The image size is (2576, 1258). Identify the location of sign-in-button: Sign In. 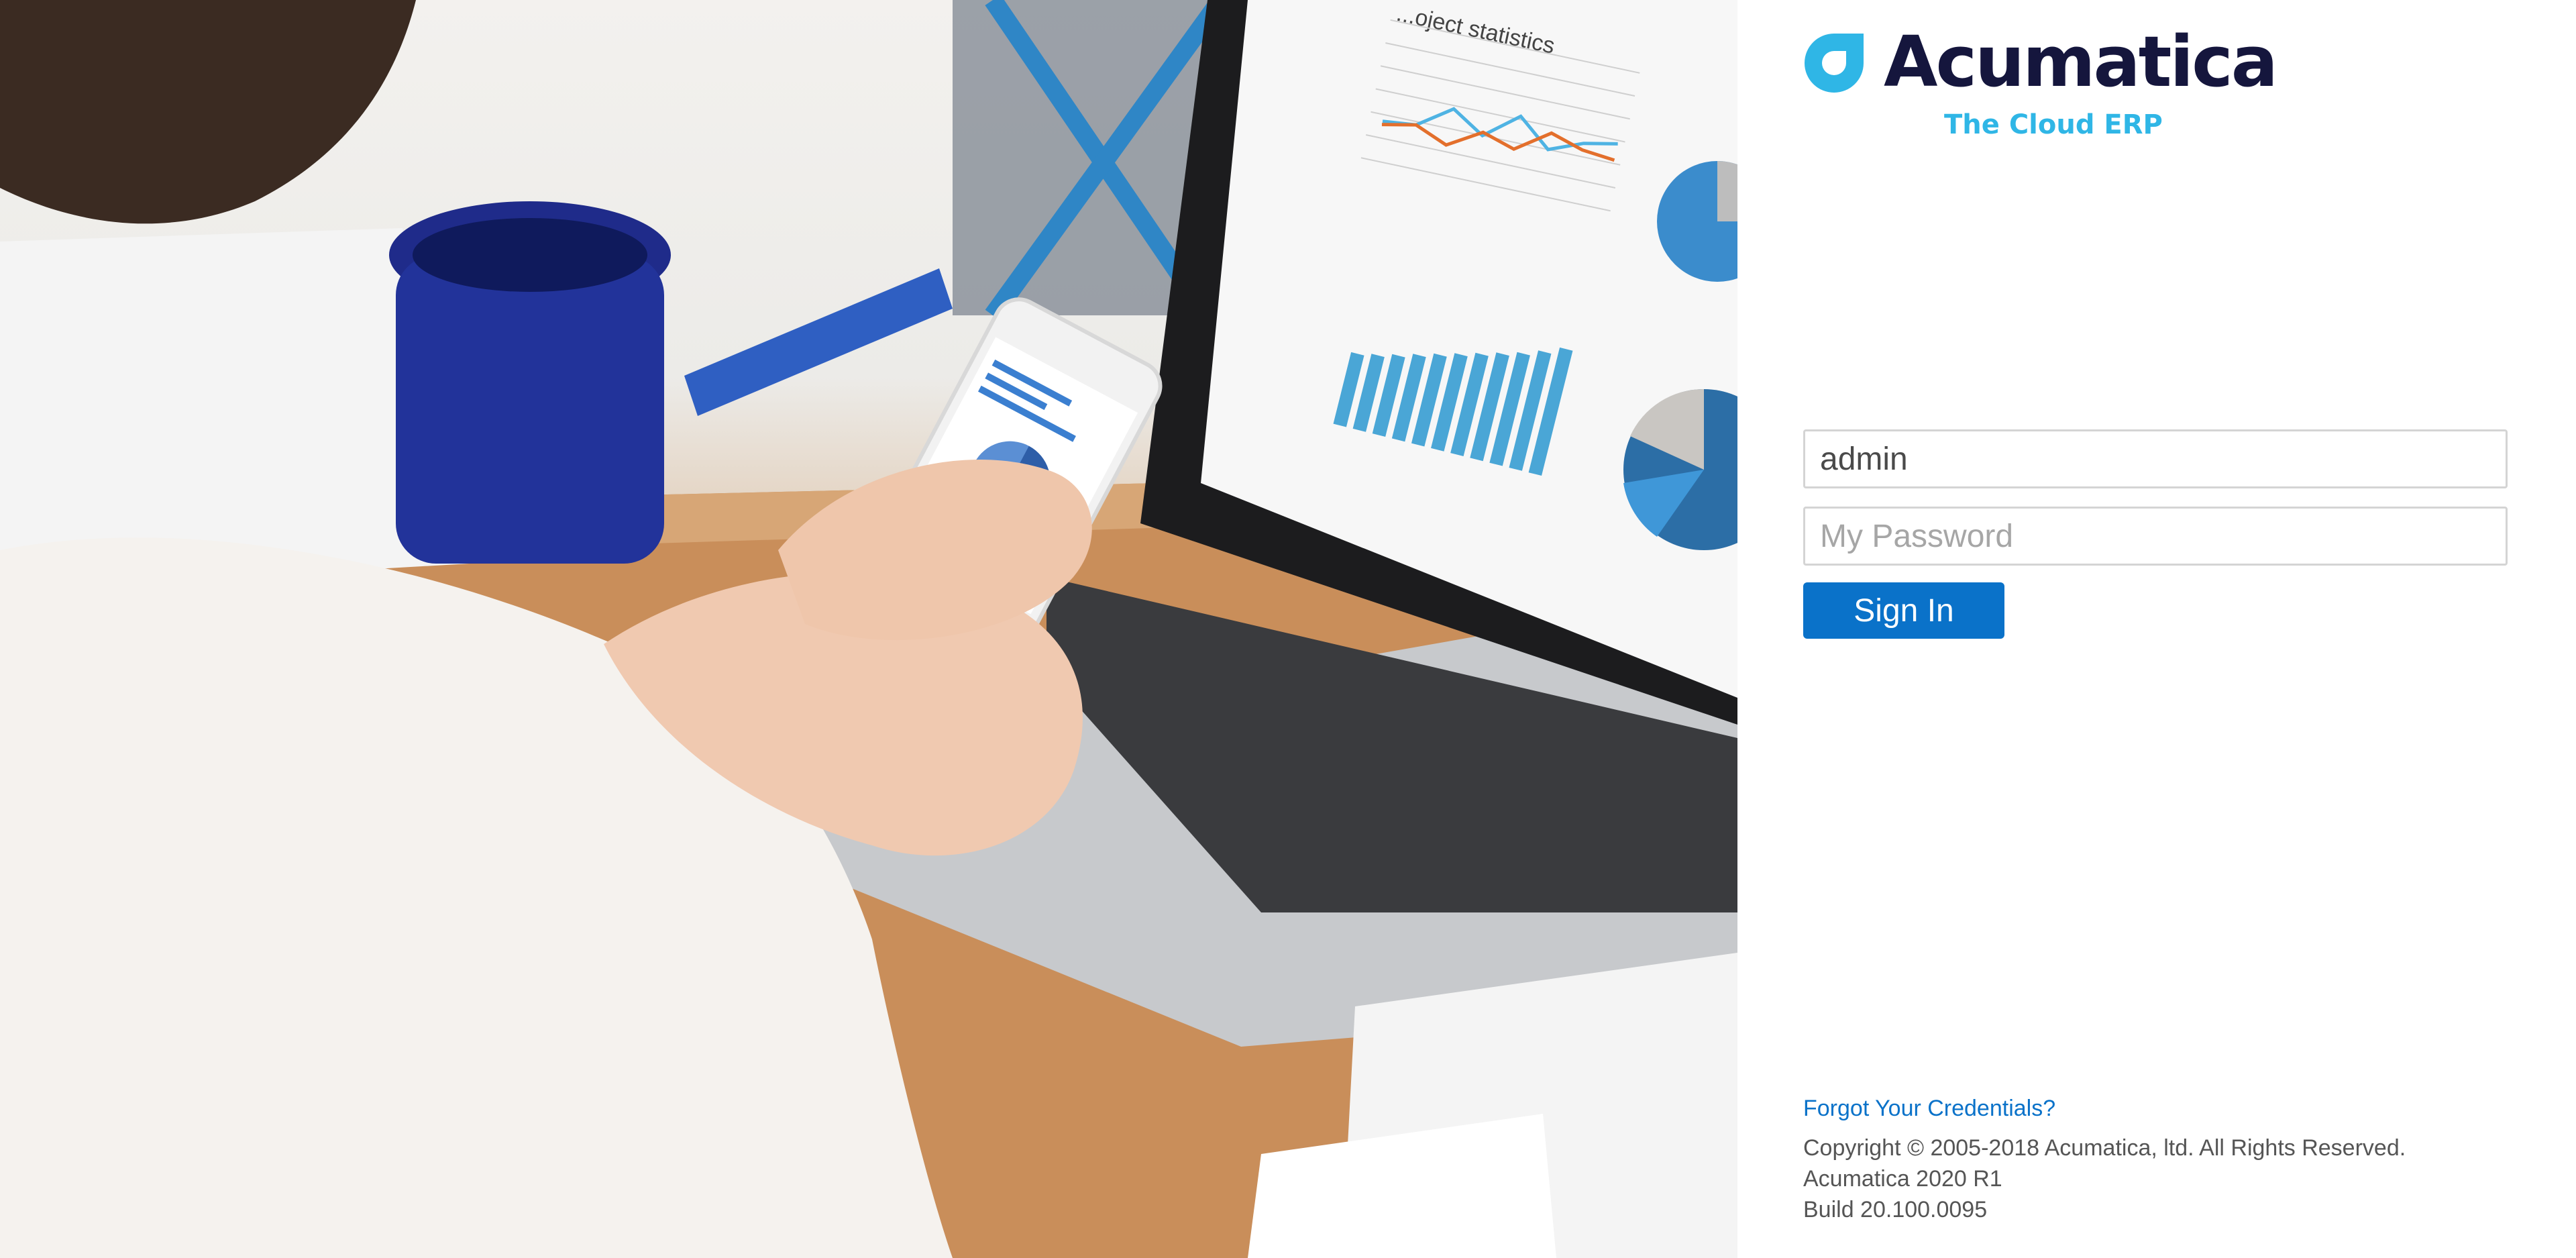
(1903, 610).